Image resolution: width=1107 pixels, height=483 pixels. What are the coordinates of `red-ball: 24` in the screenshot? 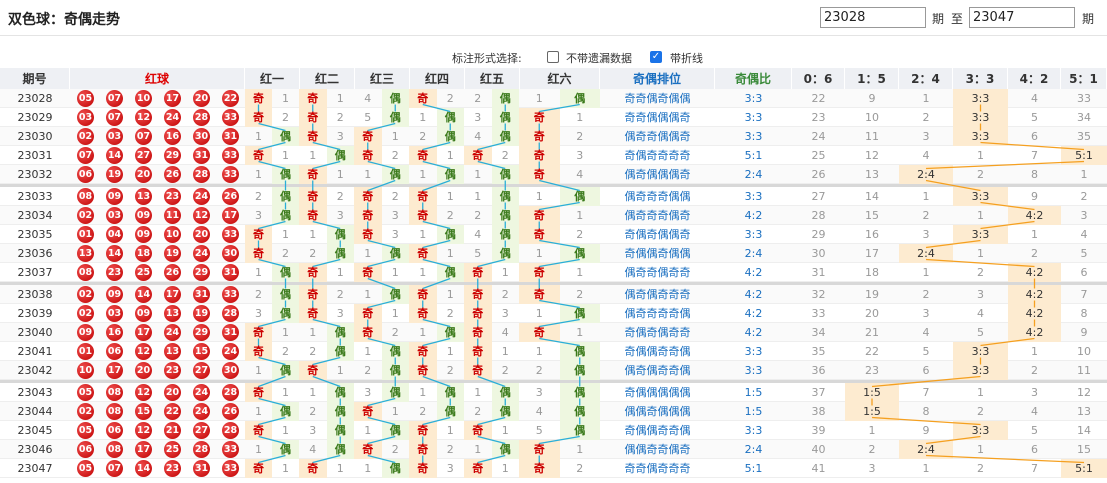 It's located at (201, 253).